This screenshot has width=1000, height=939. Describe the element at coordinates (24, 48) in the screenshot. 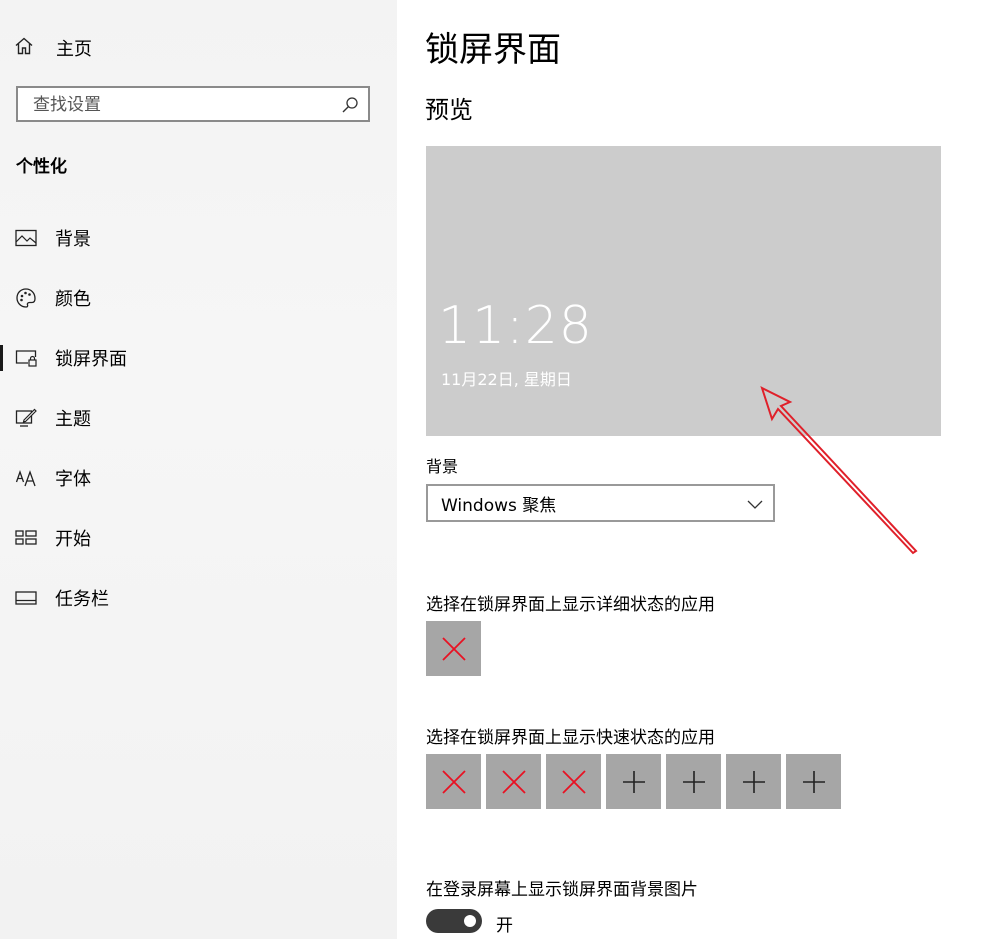

I see `home-icon` at that location.